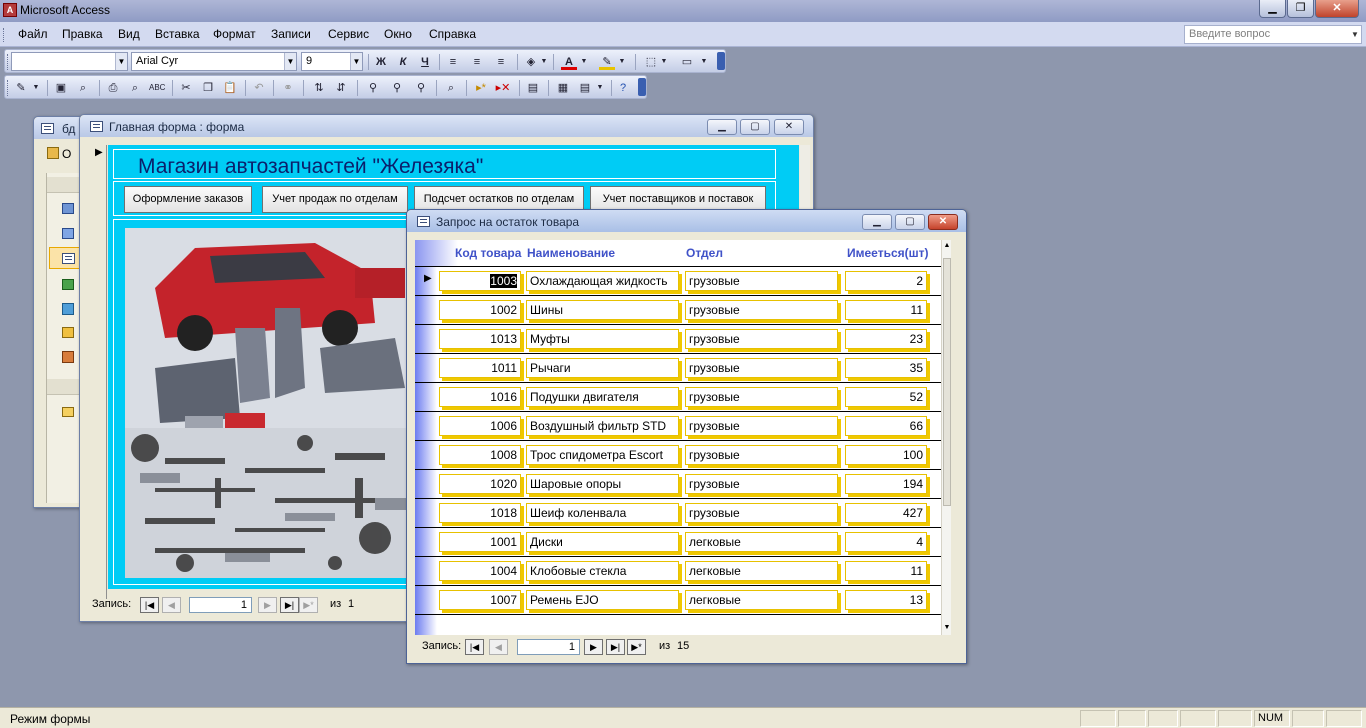  I want to click on table-row: ▶ 1003 Охлаждающая жидкость грузовые 2, so click(678, 281).